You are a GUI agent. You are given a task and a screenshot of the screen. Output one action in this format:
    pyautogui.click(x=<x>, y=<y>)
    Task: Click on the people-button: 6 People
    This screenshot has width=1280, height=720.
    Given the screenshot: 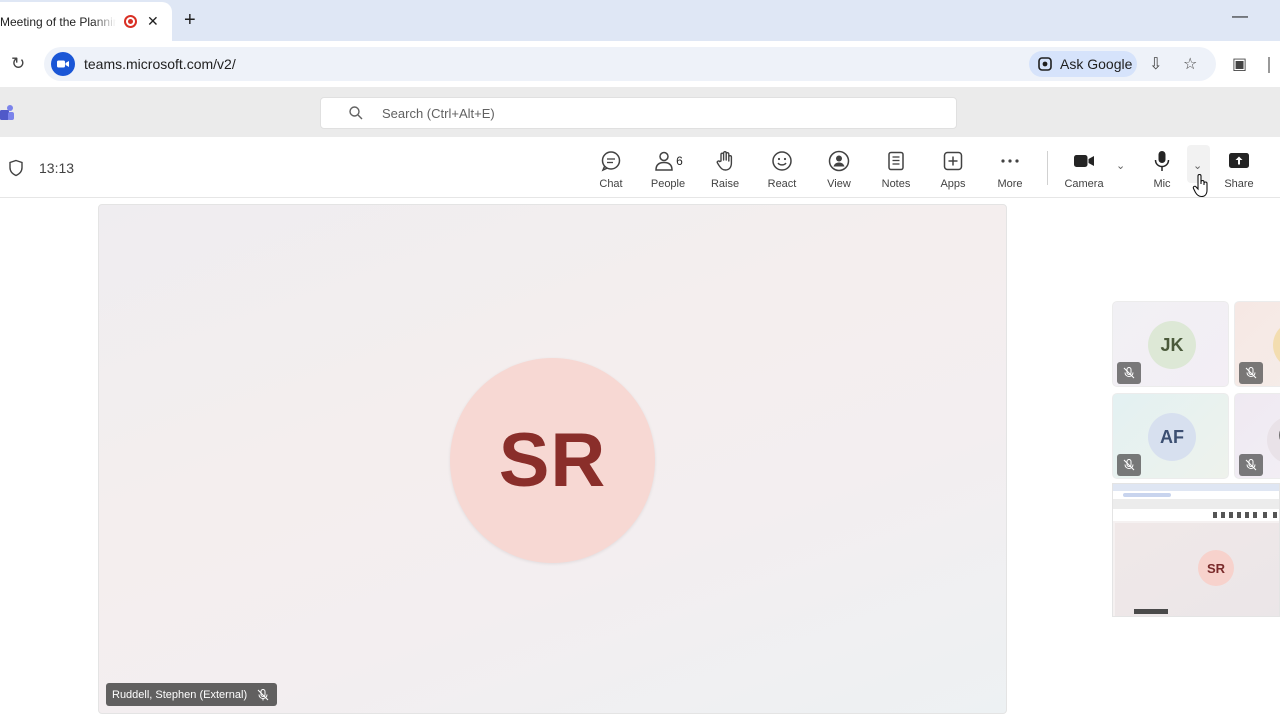 What is the action you would take?
    pyautogui.click(x=668, y=169)
    